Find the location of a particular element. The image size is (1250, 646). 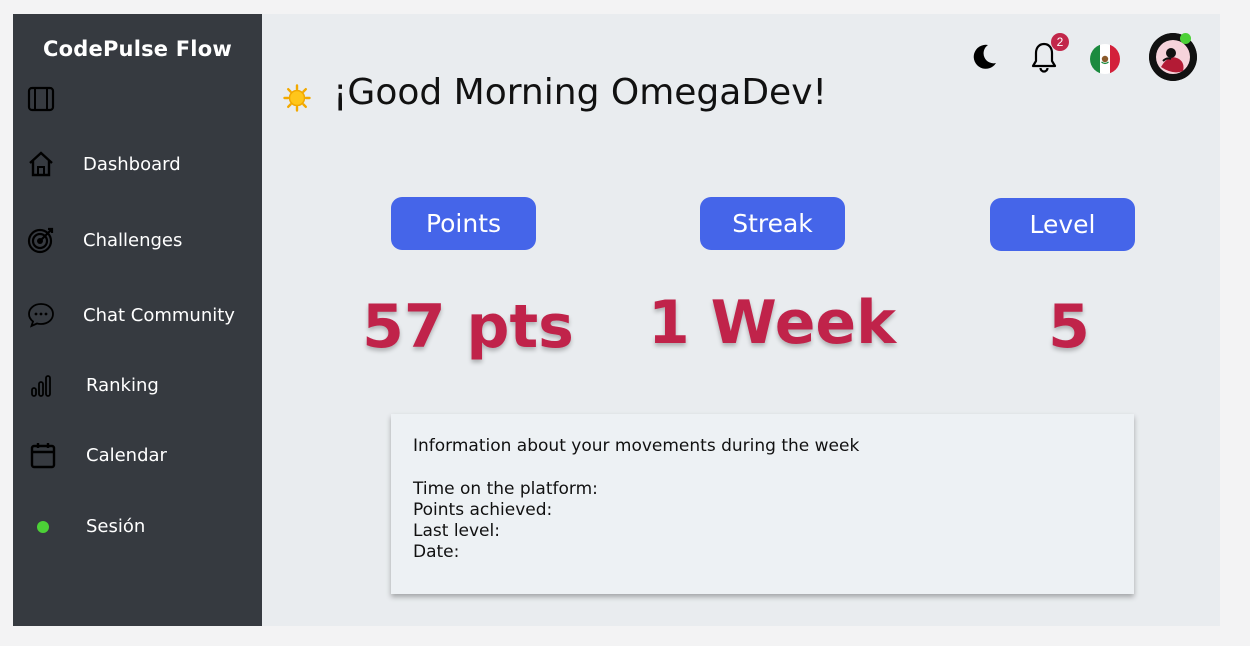

info-row-date: Date: is located at coordinates (436, 552).